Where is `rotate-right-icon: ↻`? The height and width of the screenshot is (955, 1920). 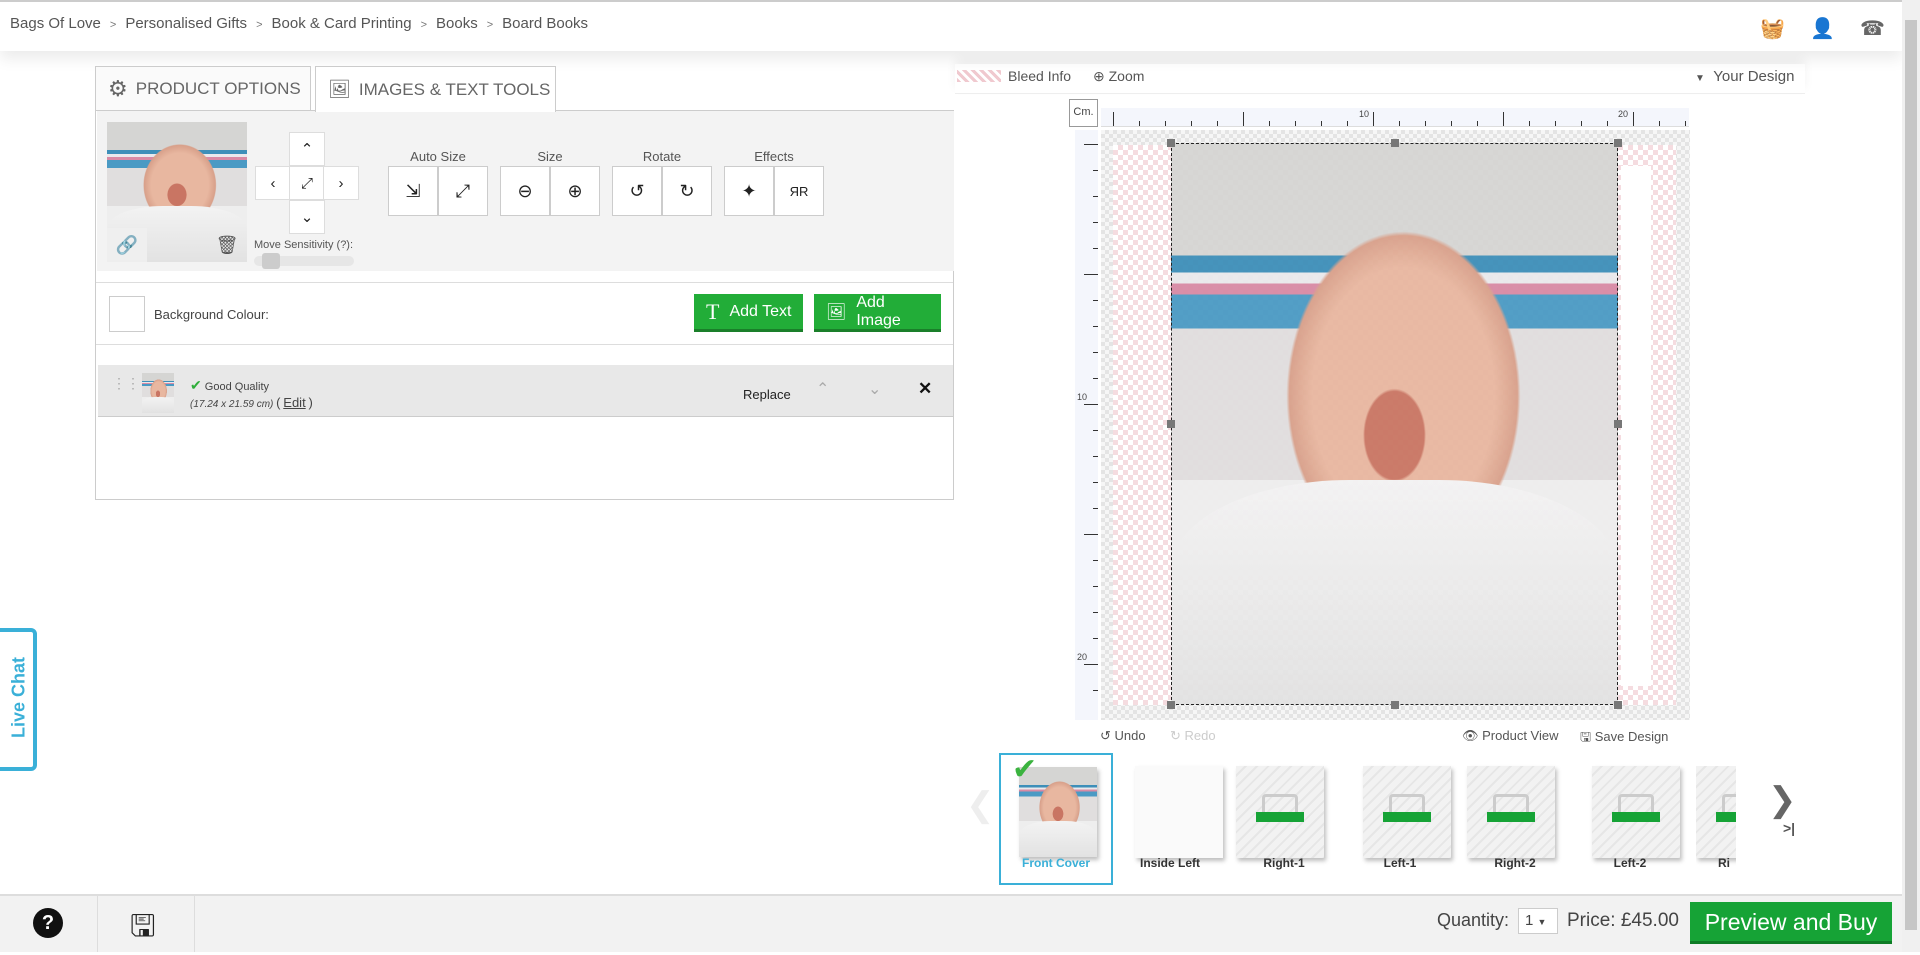
rotate-right-icon: ↻ is located at coordinates (687, 191).